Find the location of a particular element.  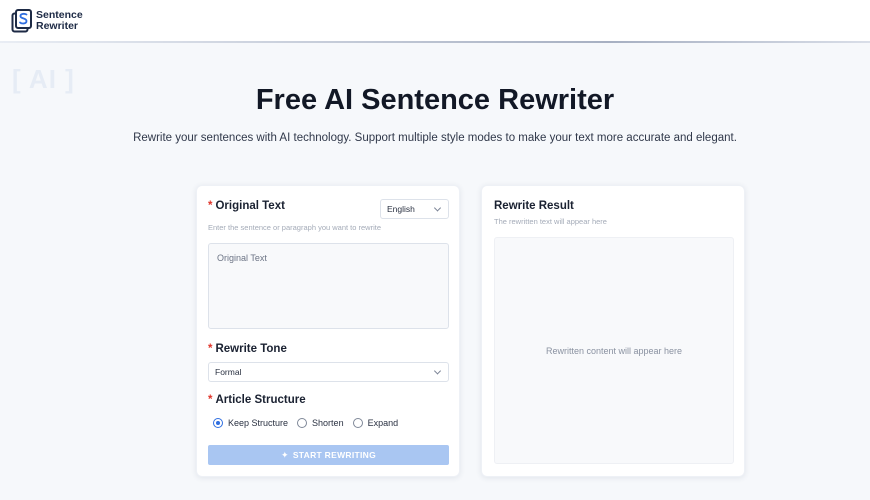

rewrite-tone-select: Formal is located at coordinates (328, 372).